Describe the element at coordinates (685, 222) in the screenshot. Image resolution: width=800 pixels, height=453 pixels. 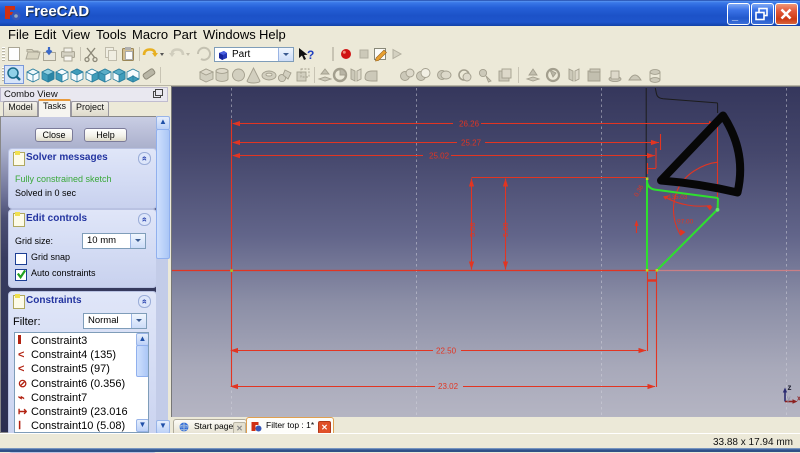
I see `svg-text: 97.00` at that location.